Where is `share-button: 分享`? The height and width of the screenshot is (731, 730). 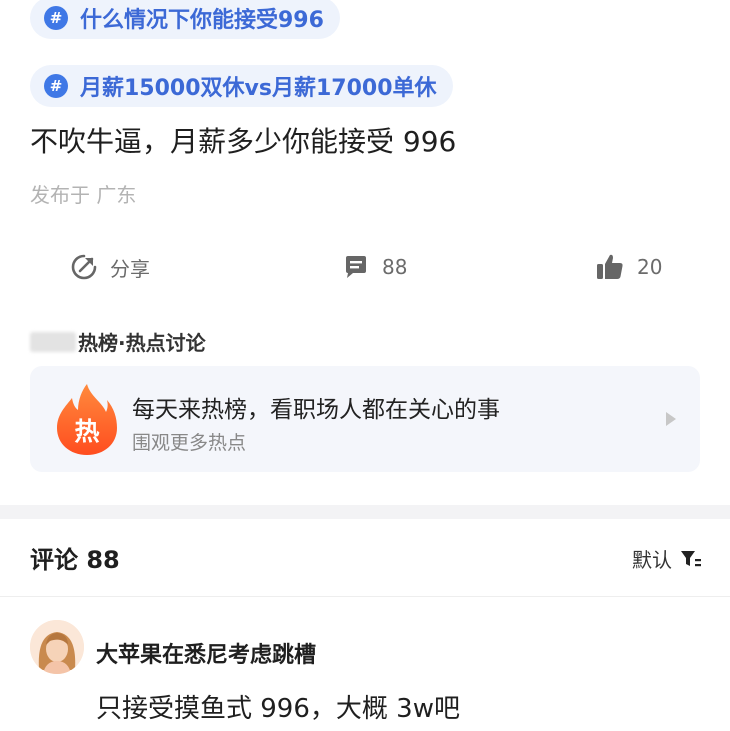
share-button: 分享 is located at coordinates (110, 267).